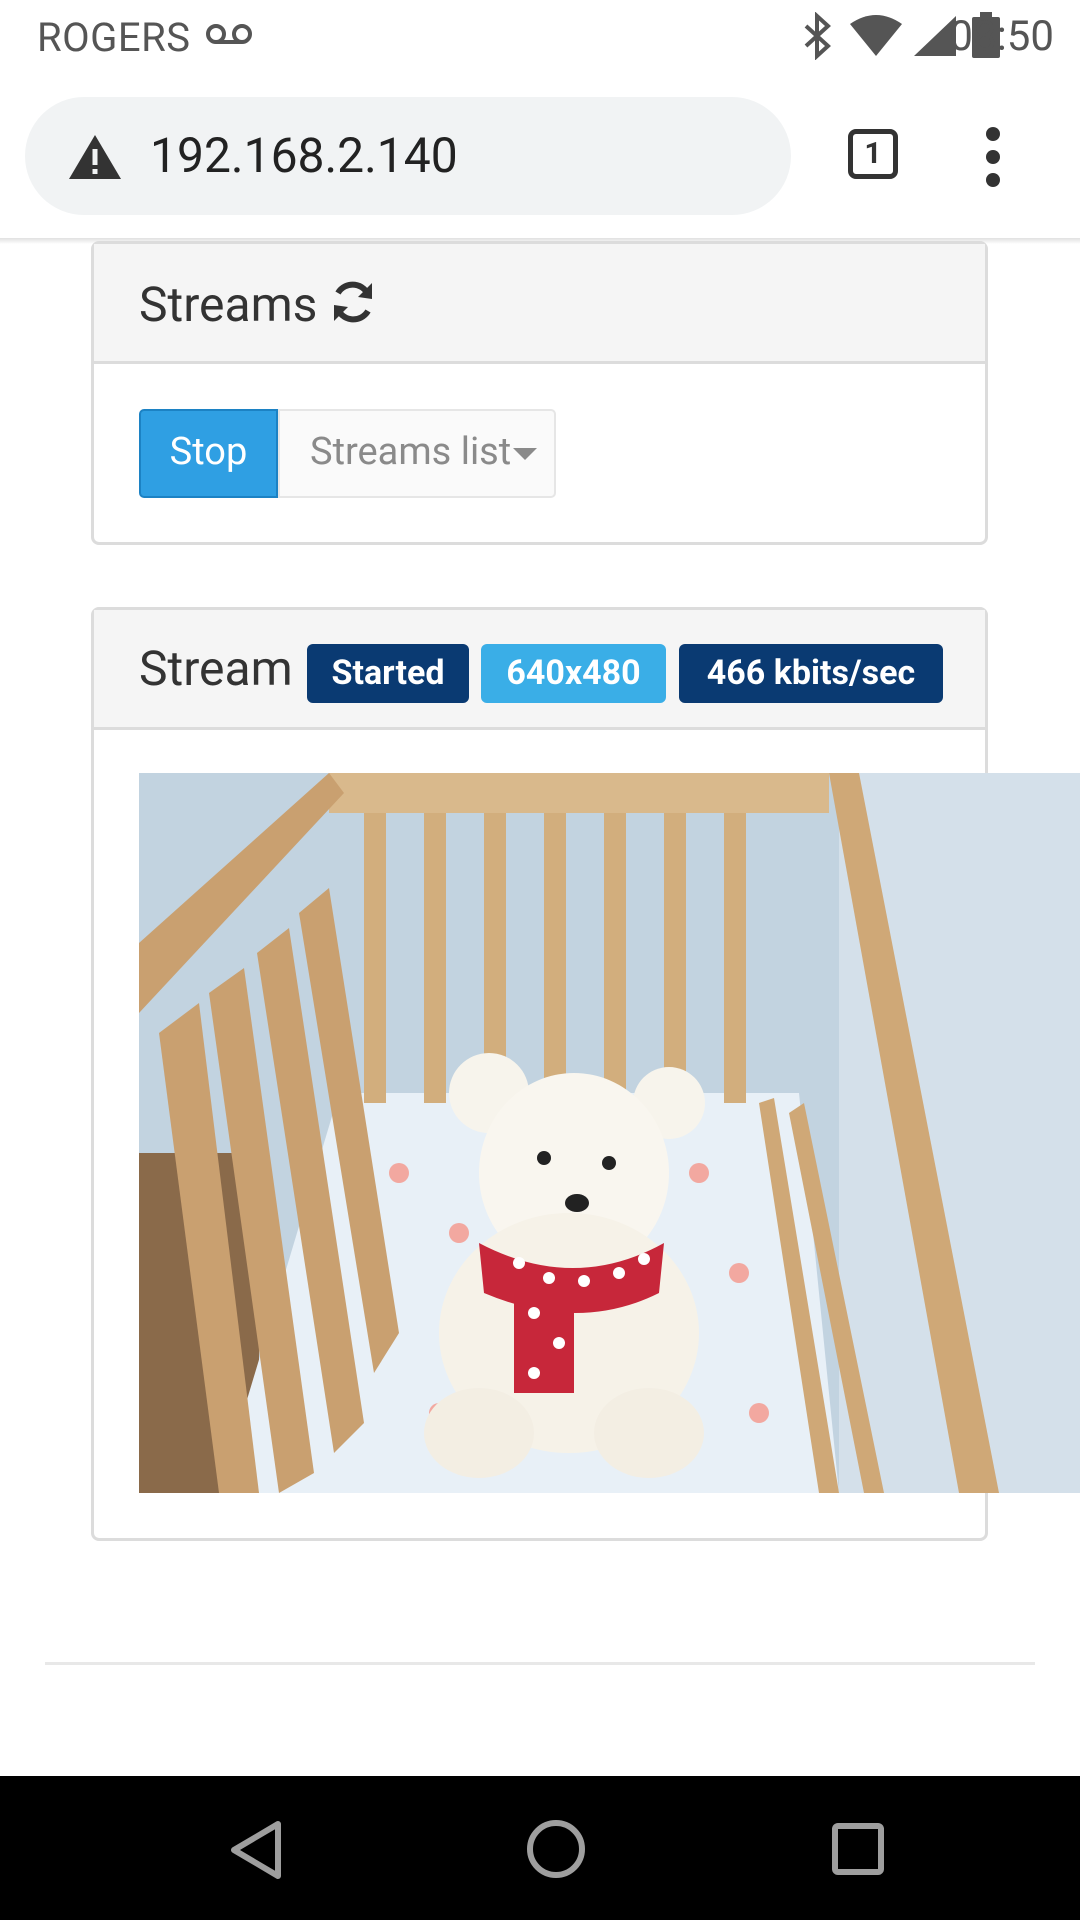 The height and width of the screenshot is (1920, 1080). What do you see at coordinates (556, 1849) in the screenshot?
I see `home-icon` at bounding box center [556, 1849].